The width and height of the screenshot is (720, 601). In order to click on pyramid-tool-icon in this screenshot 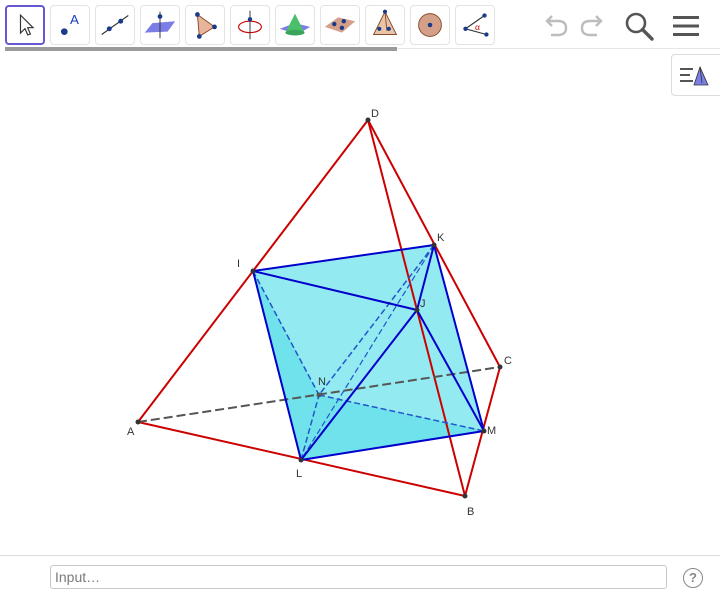, I will do `click(385, 22)`.